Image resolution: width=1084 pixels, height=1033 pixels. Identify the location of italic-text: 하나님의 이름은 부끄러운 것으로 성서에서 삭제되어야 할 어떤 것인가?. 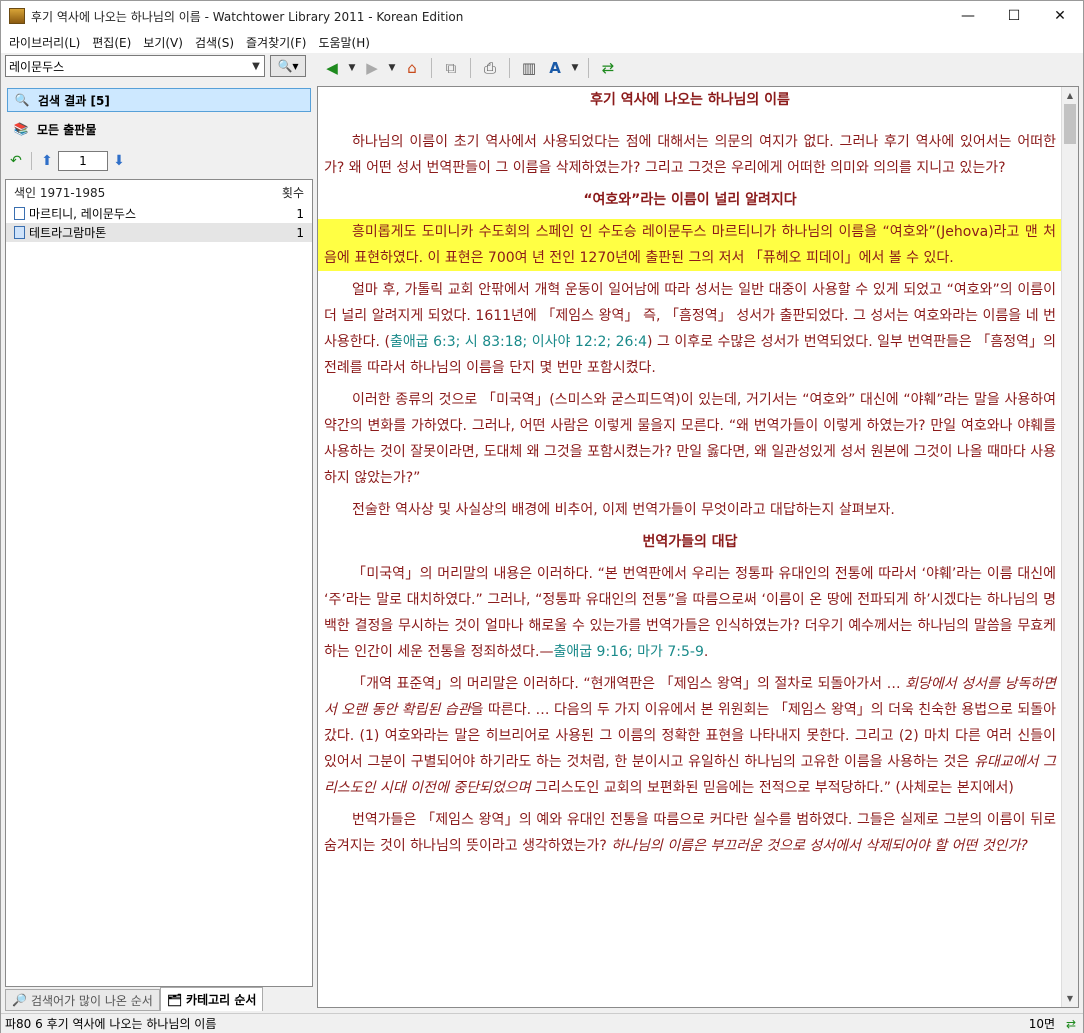
(819, 846).